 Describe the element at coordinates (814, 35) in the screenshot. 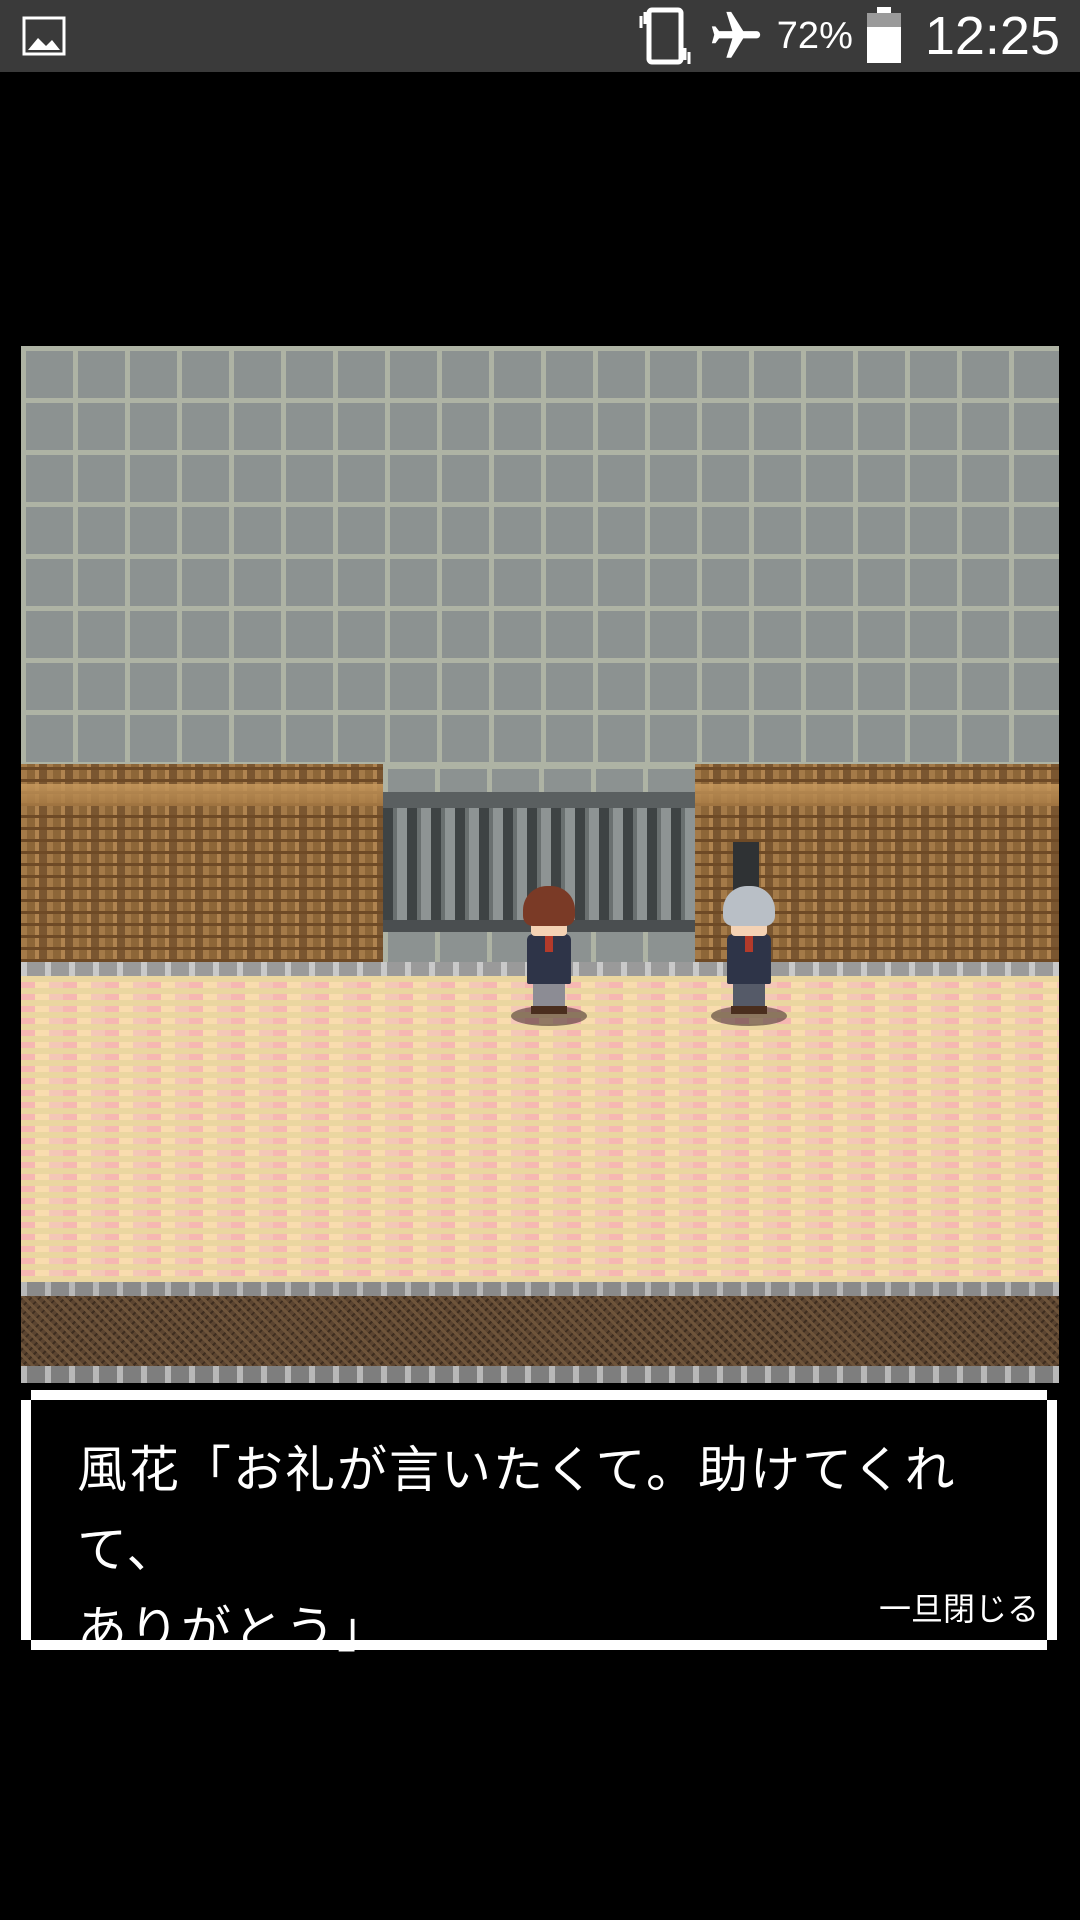

I see `battery-percentage: 72%` at that location.